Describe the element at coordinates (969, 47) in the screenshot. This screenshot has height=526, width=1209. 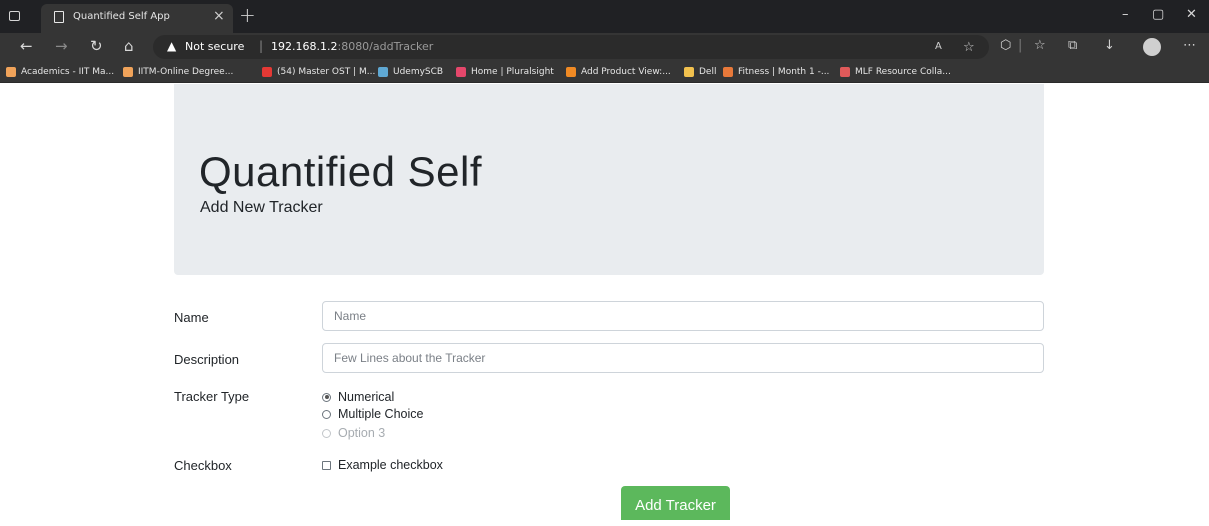
I see `favorite-star-icon: ☆` at that location.